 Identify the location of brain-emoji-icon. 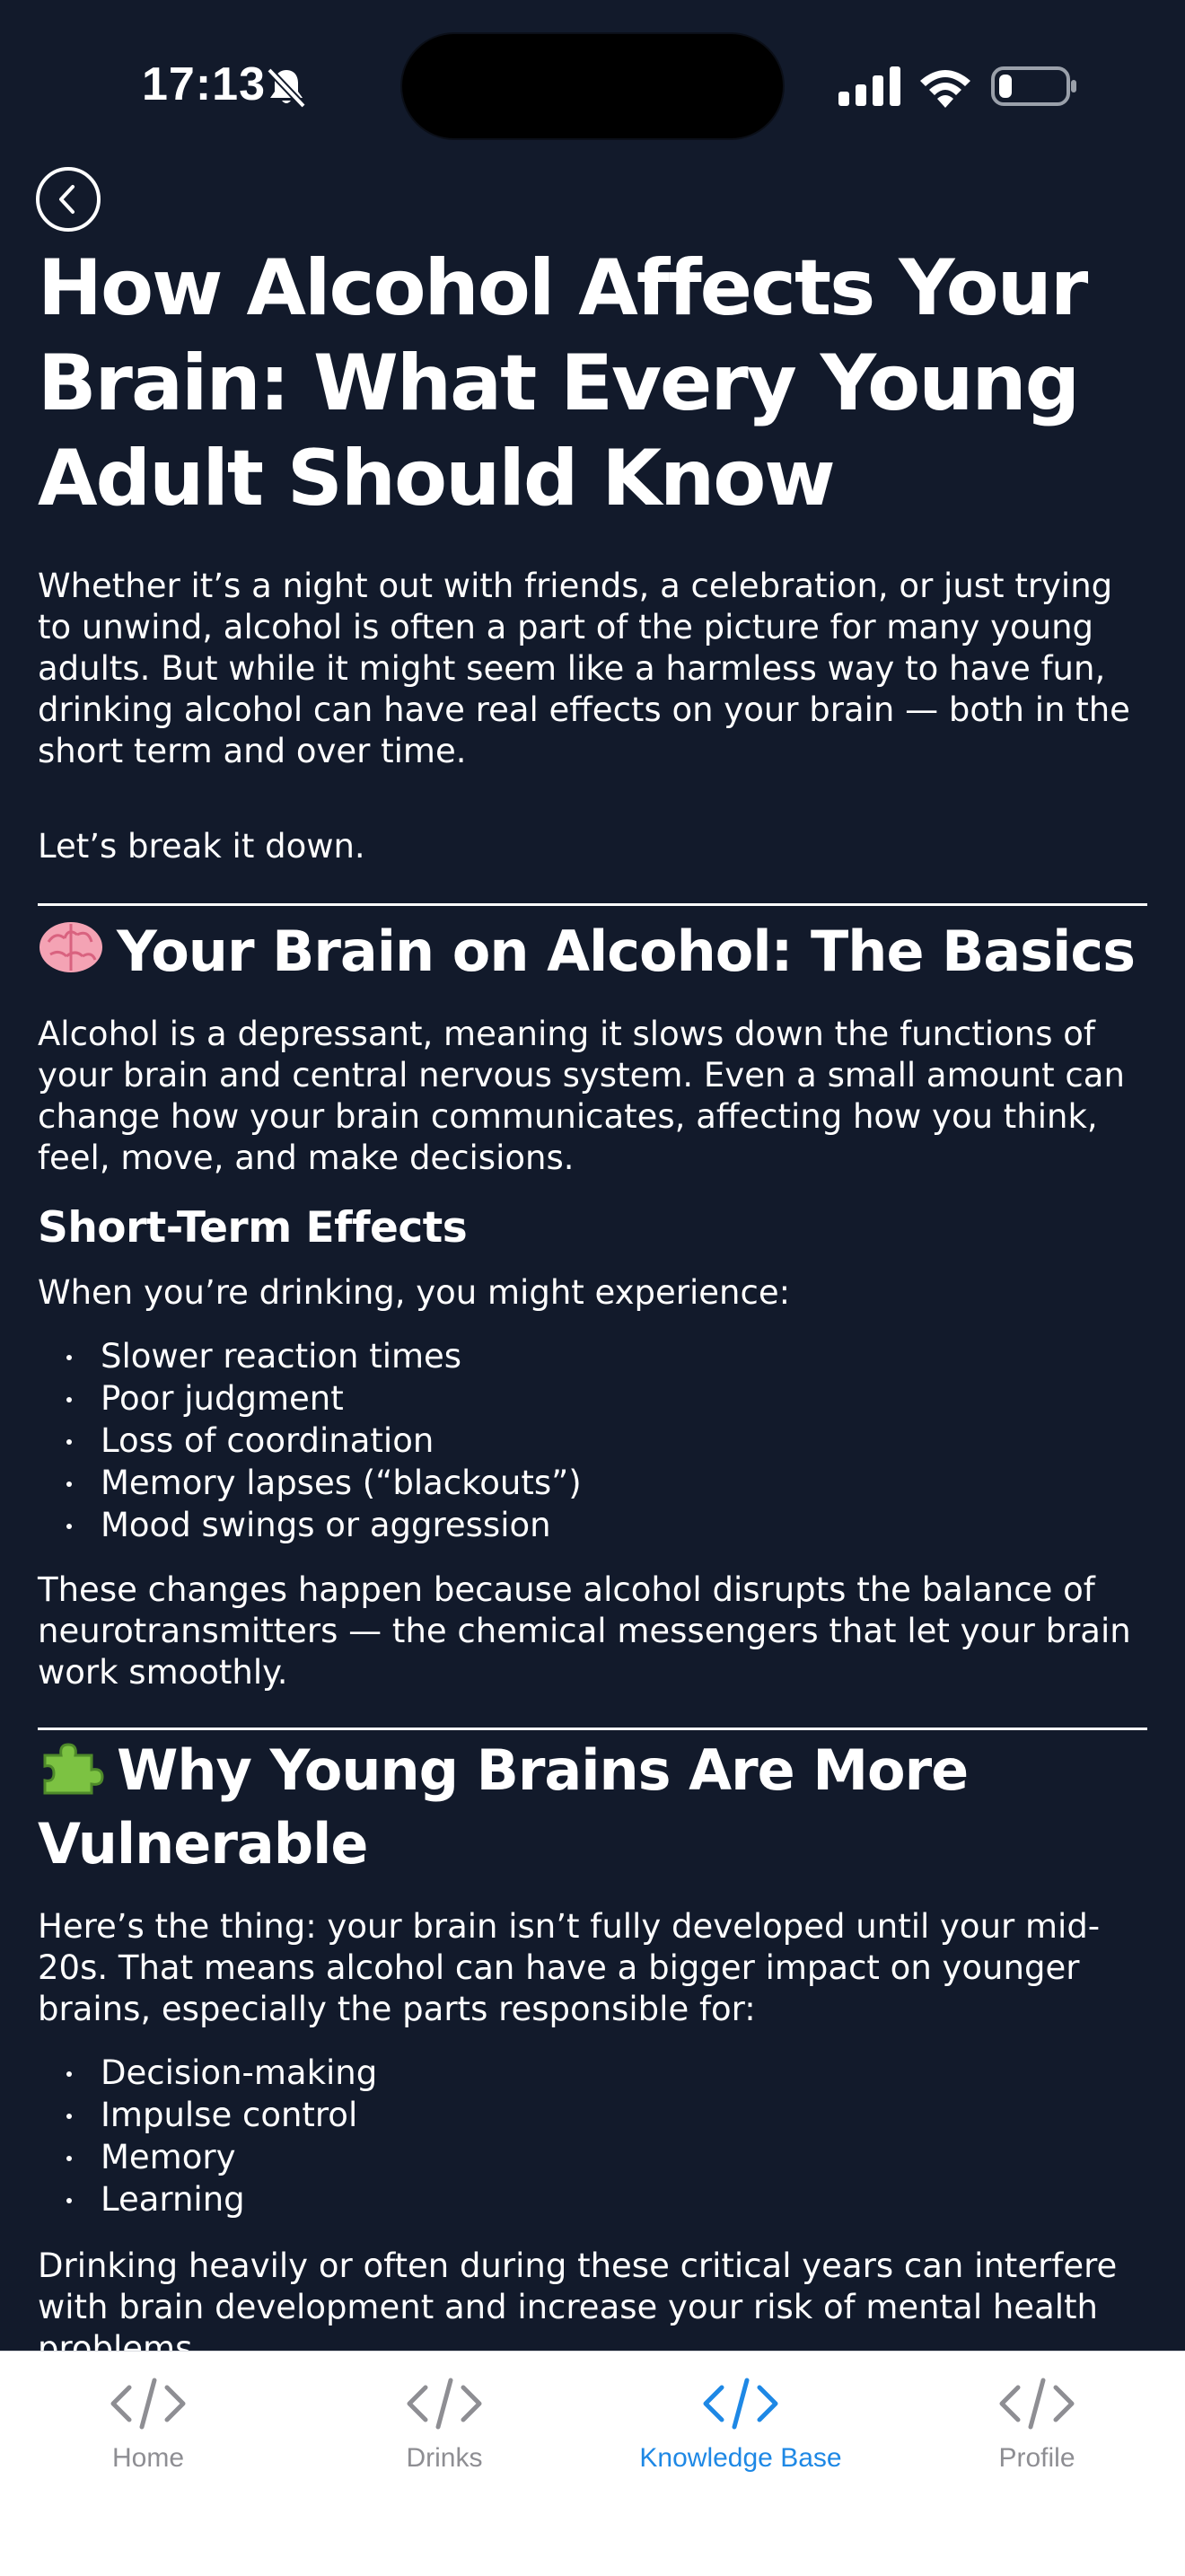
(71, 947).